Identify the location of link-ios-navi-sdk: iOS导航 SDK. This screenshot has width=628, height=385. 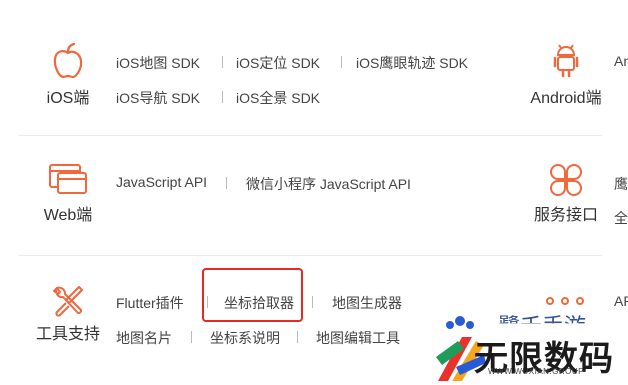
(158, 98).